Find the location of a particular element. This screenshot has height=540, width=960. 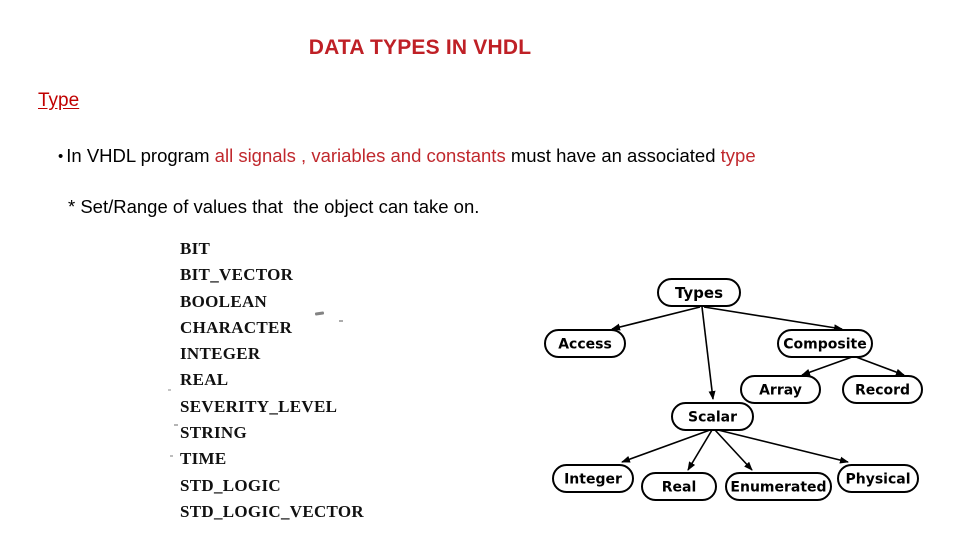

list-item: TIME is located at coordinates (203, 459).